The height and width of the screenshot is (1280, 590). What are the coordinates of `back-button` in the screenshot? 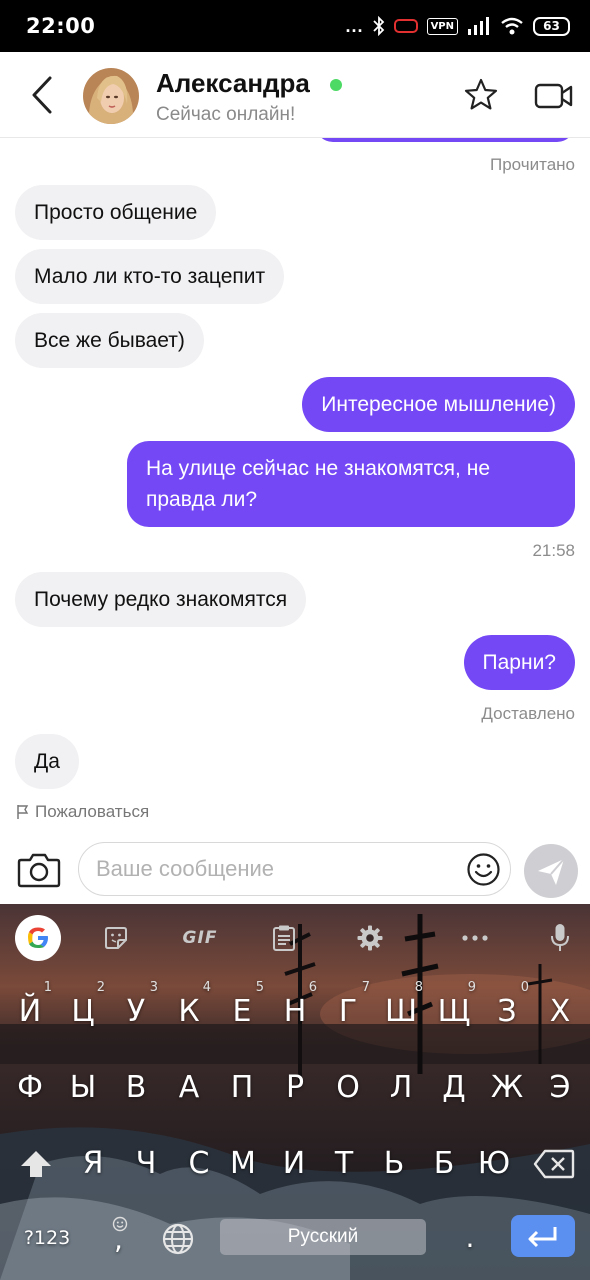 It's located at (42, 95).